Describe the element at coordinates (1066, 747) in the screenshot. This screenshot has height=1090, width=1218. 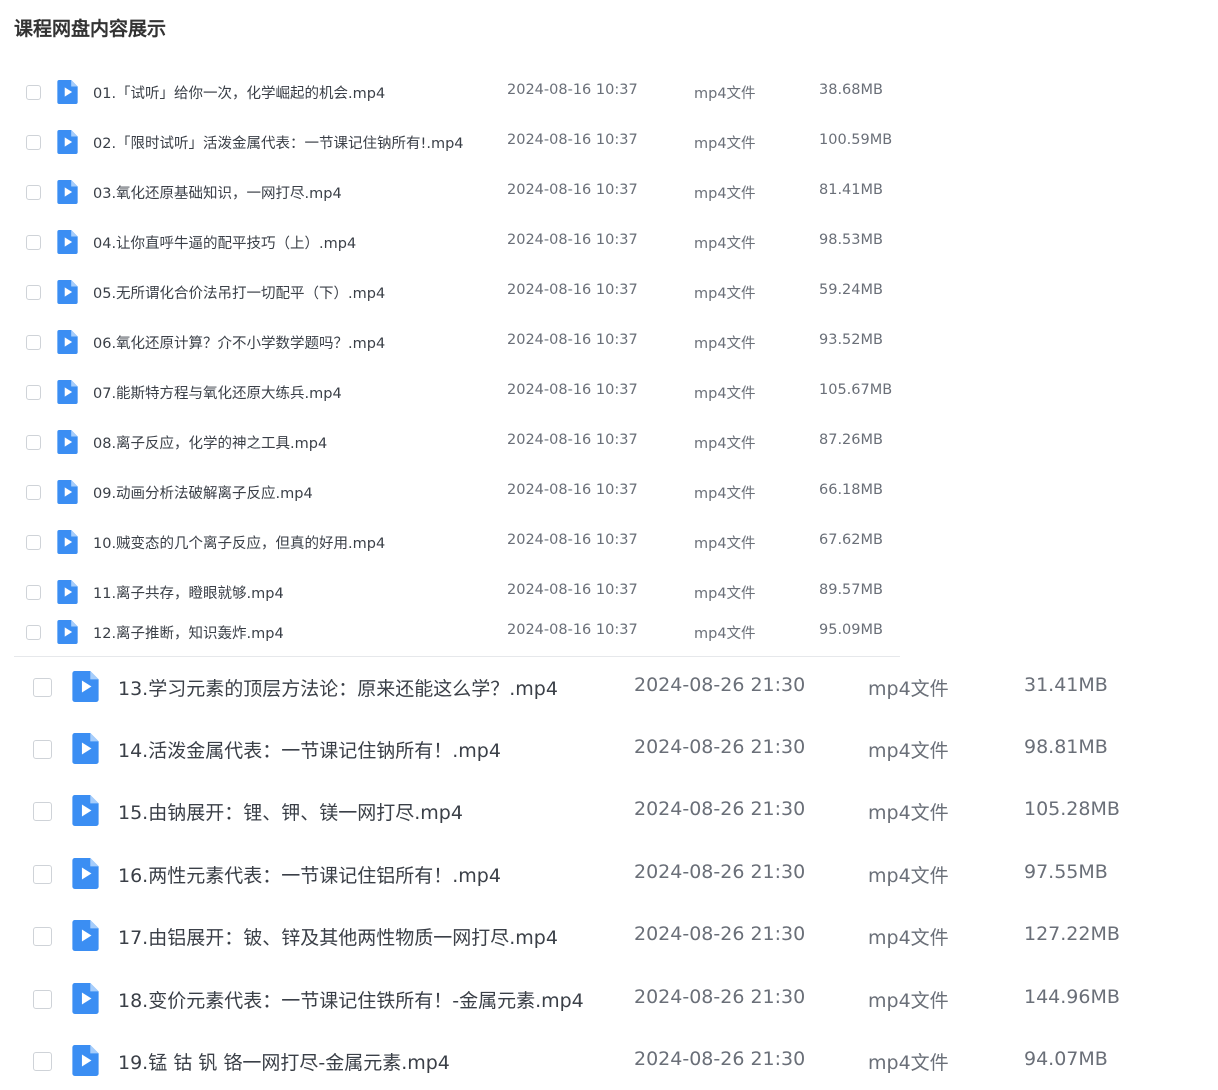
I see `file-size: 98.81MB` at that location.